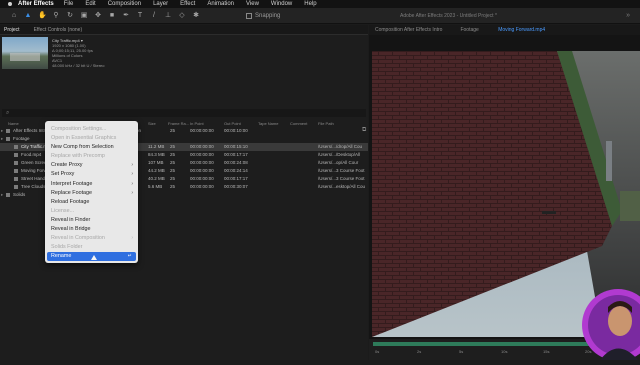 The width and height of the screenshot is (640, 365). What do you see at coordinates (126, 16) in the screenshot?
I see `pen-tool-icon: ✒` at bounding box center [126, 16].